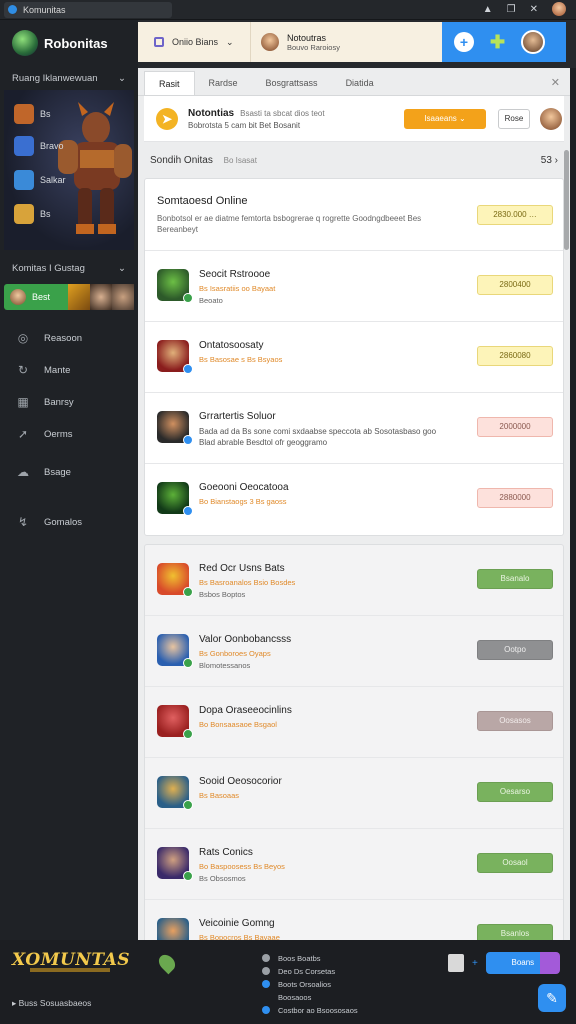 The image size is (576, 1024). What do you see at coordinates (69, 434) in the screenshot?
I see `sidebar-item: ➚ Oerms` at bounding box center [69, 434].